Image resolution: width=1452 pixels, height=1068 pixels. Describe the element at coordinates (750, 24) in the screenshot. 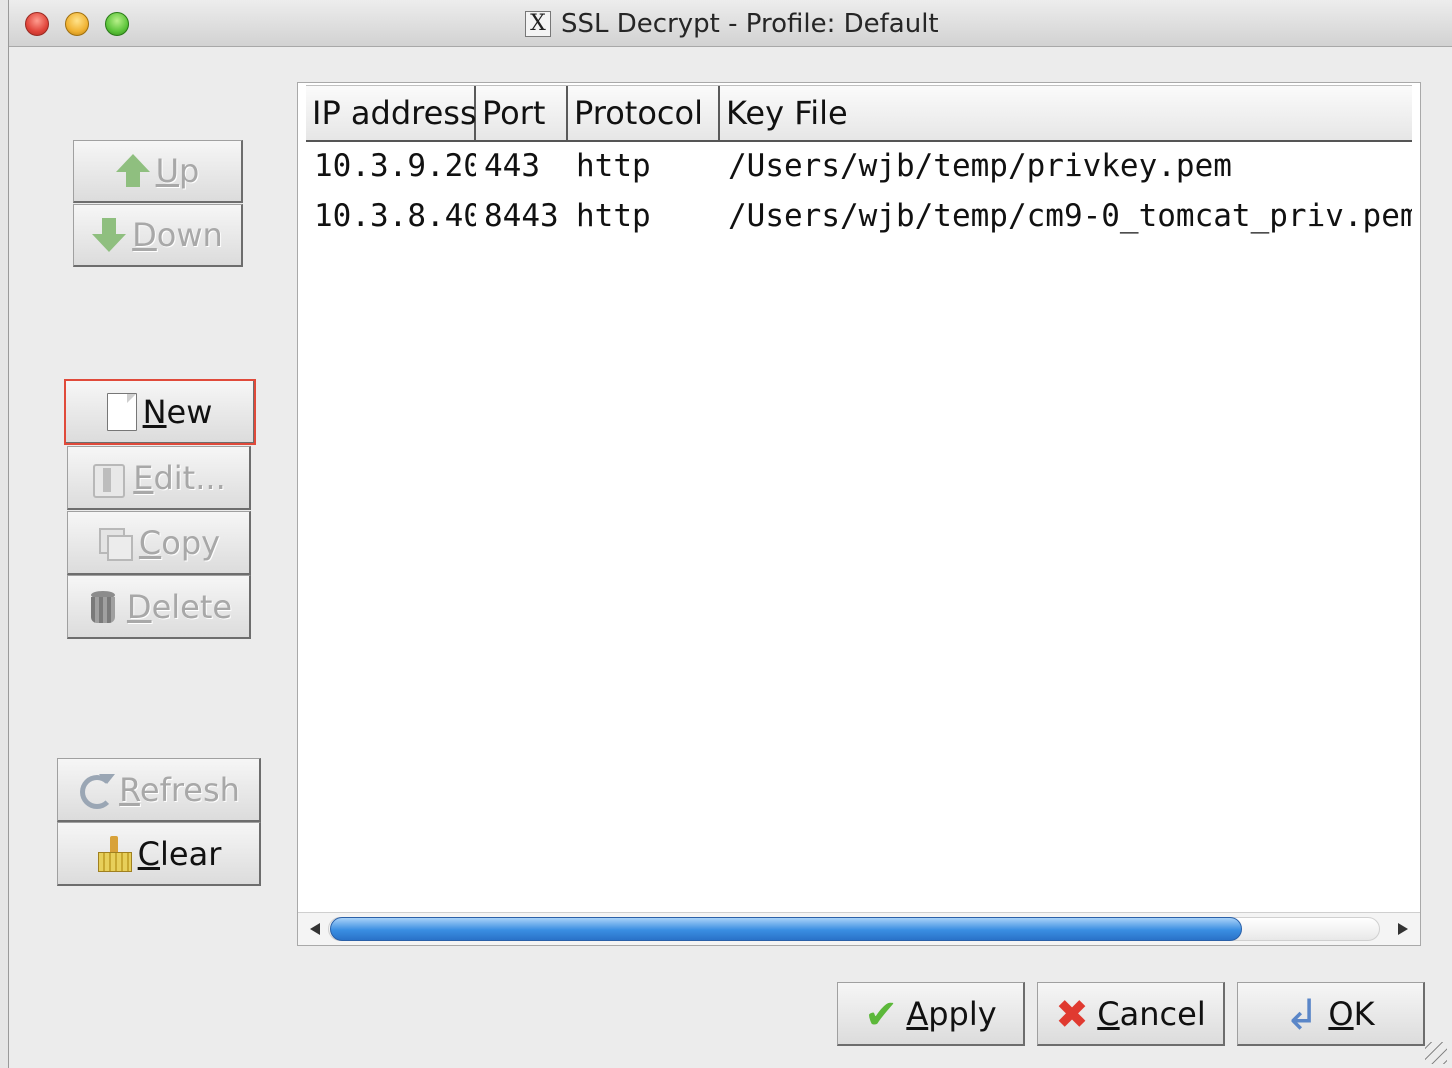

I see `window-title: SSL Decrypt - Profile: Default` at that location.